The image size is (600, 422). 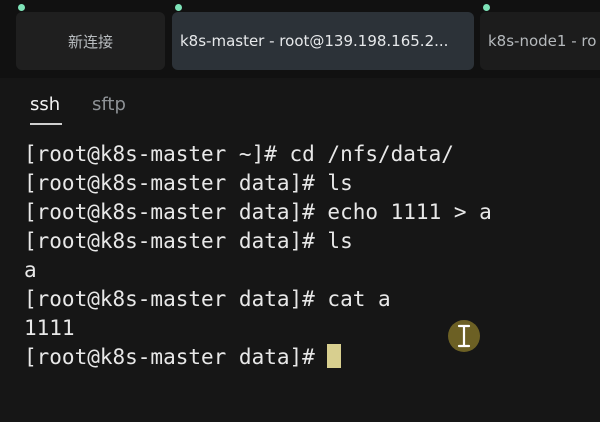 What do you see at coordinates (30, 270) in the screenshot?
I see `terminal-line: a` at bounding box center [30, 270].